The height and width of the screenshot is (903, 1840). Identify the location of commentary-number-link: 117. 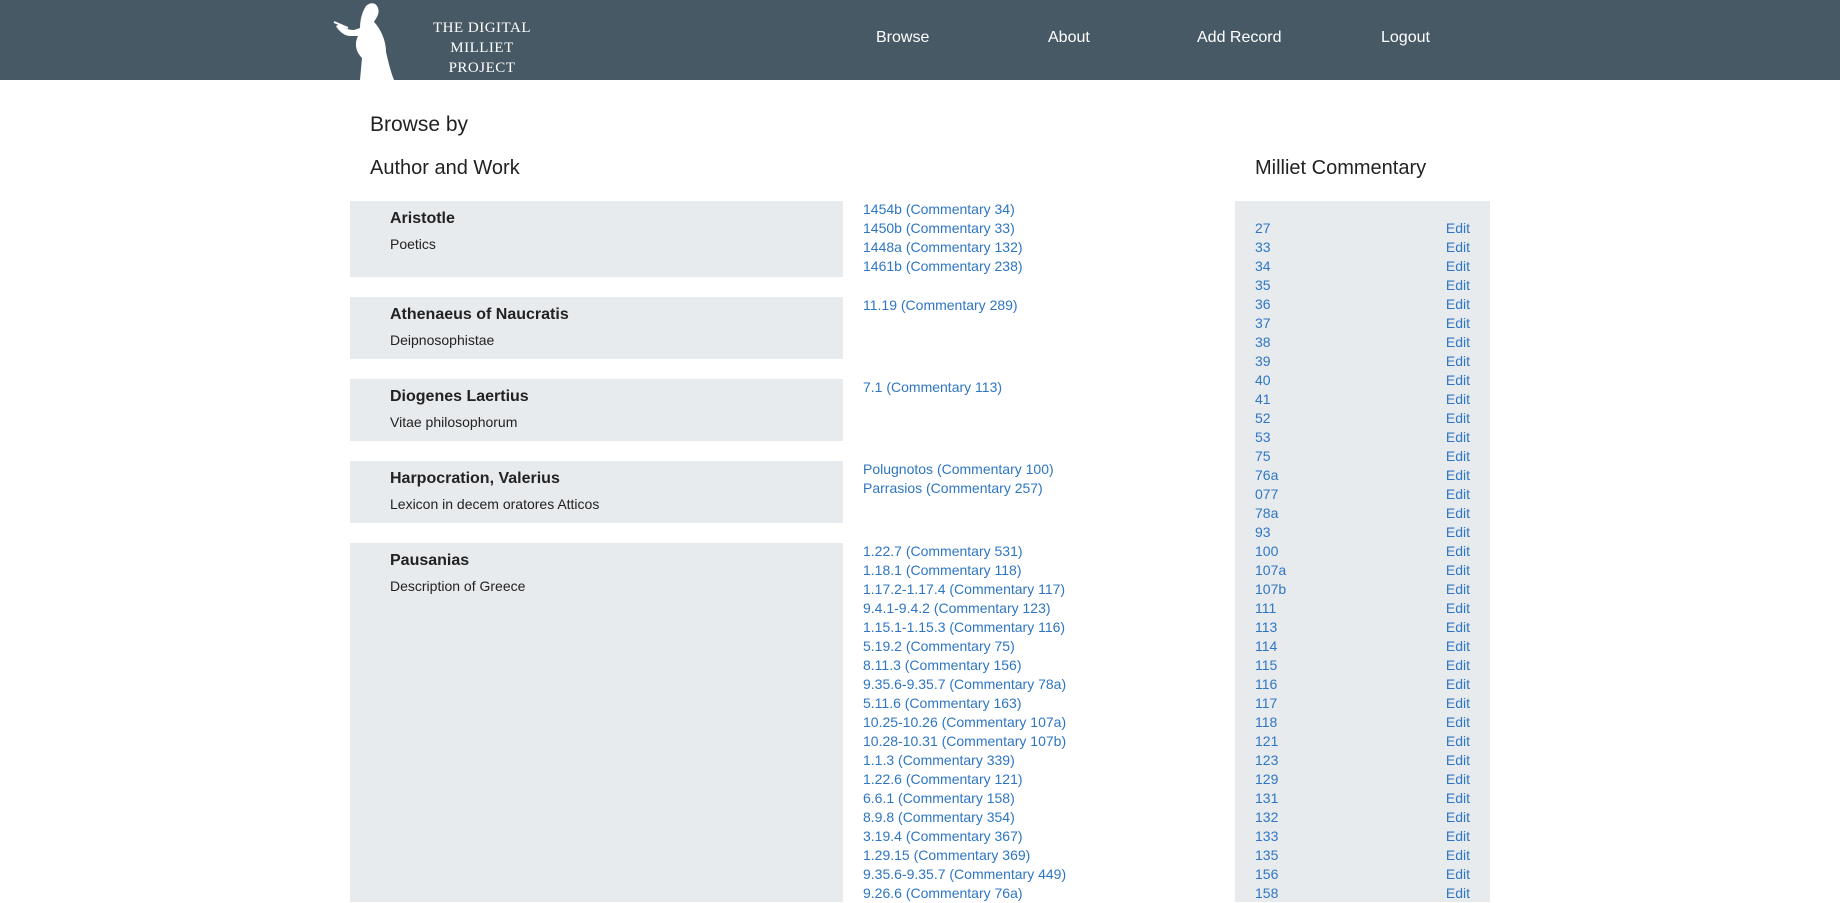
(1266, 703).